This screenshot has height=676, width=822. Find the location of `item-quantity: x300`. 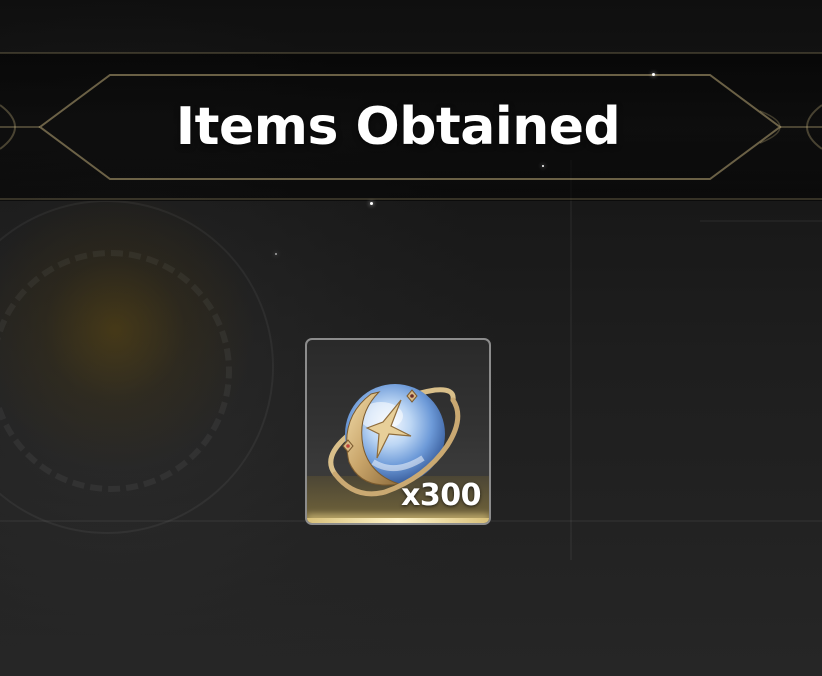

item-quantity: x300 is located at coordinates (441, 495).